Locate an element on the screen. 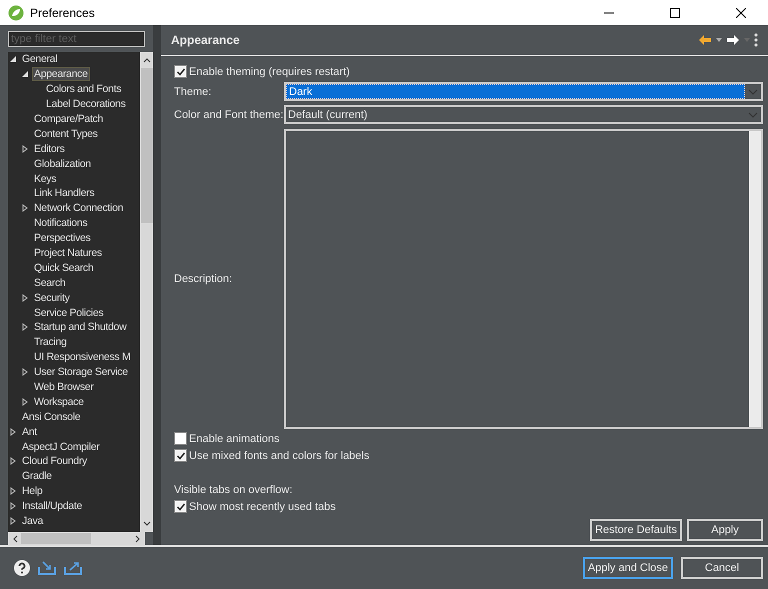  tree-item: UI Responsiveness M is located at coordinates (82, 357).